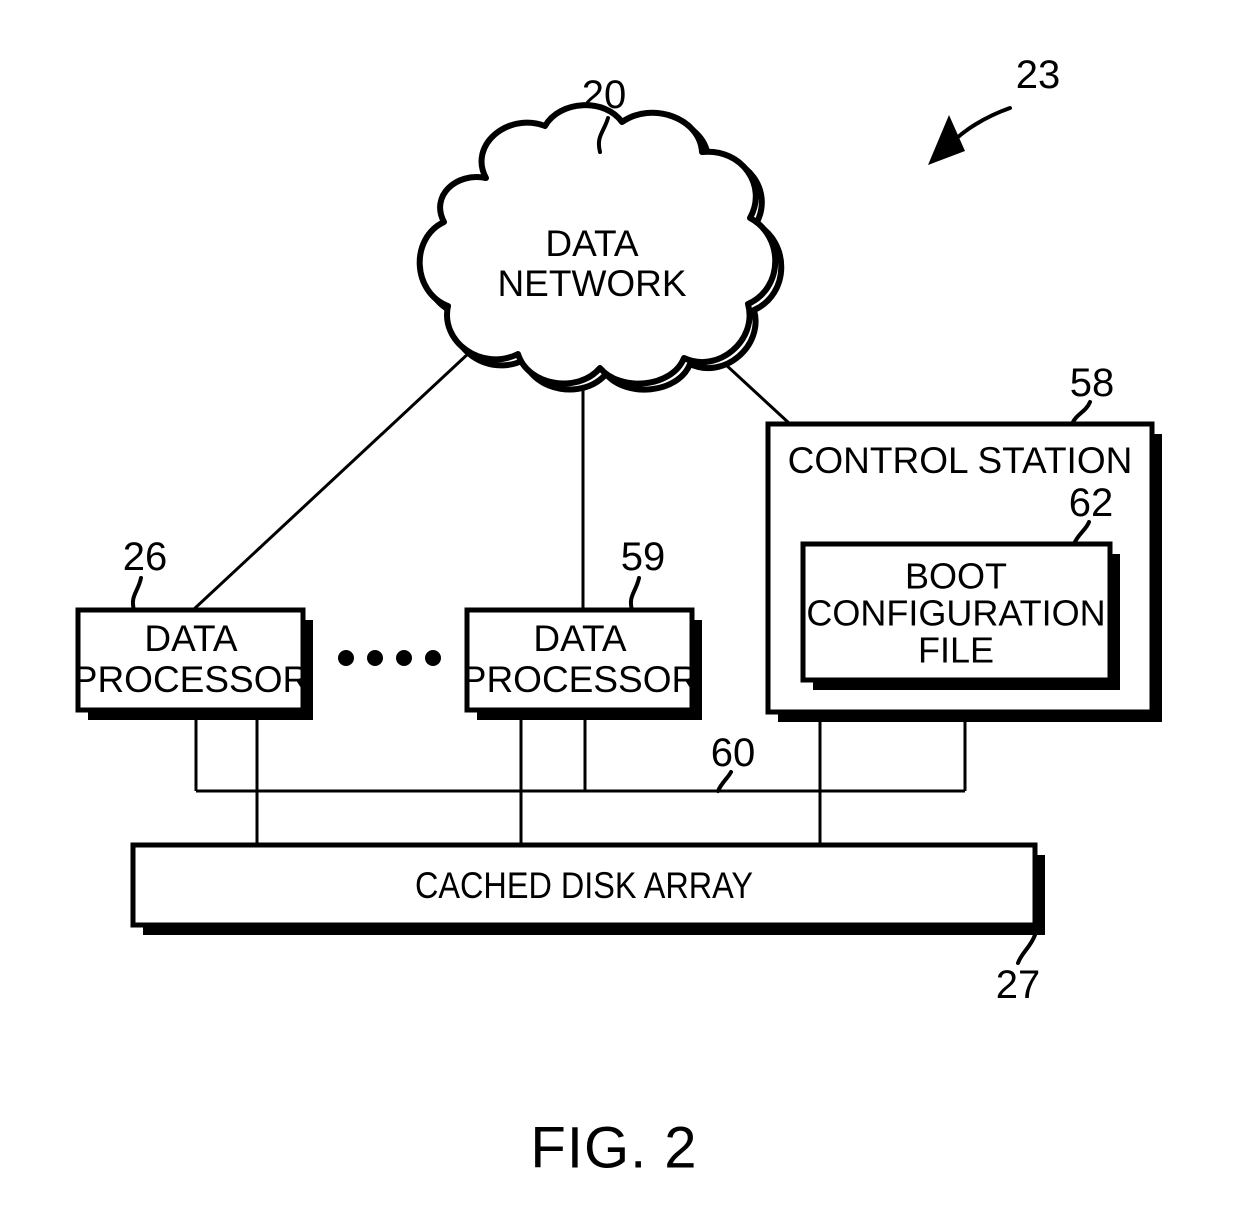 Image resolution: width=1240 pixels, height=1228 pixels. Describe the element at coordinates (604, 95) in the screenshot. I see `ref-20-label: 20` at that location.